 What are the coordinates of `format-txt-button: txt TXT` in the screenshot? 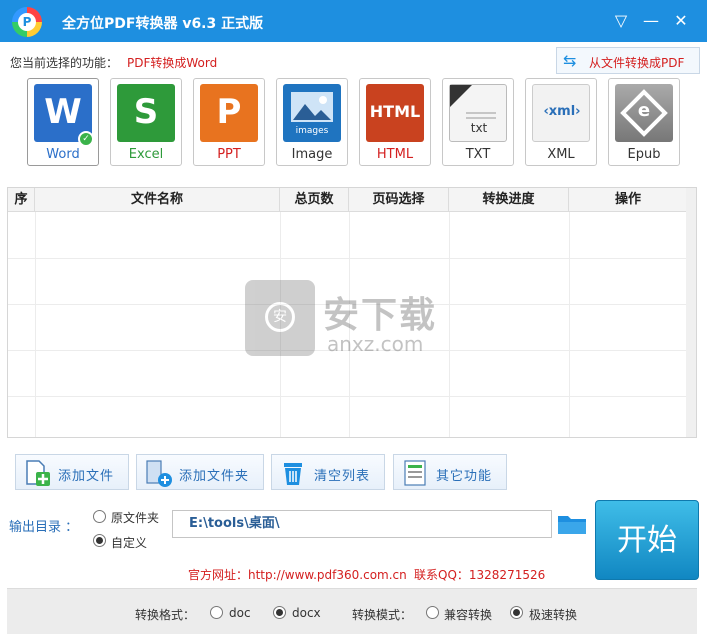 It's located at (478, 122).